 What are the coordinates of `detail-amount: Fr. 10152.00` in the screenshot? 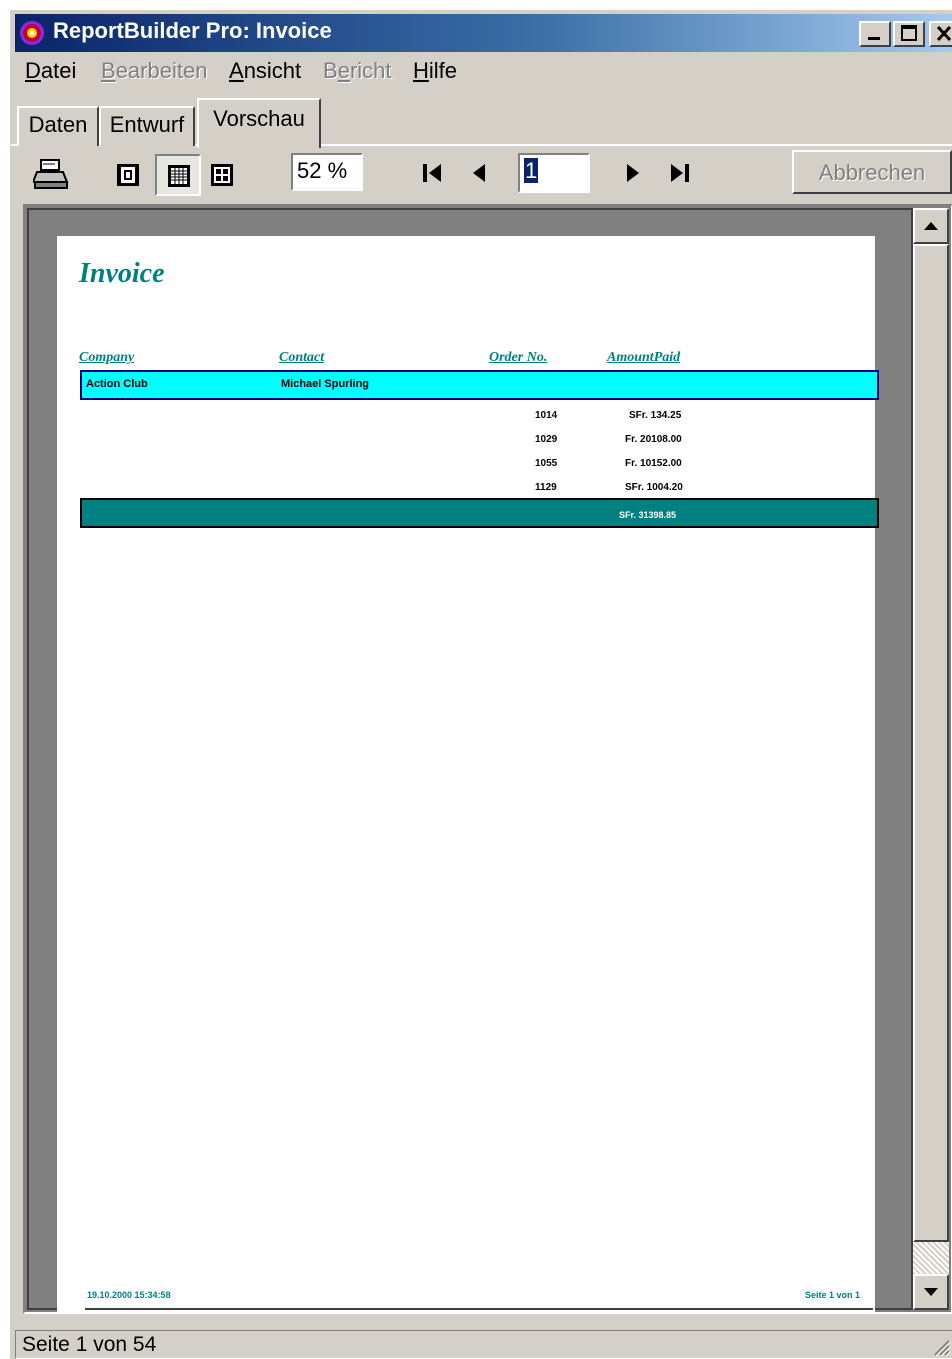 It's located at (653, 463).